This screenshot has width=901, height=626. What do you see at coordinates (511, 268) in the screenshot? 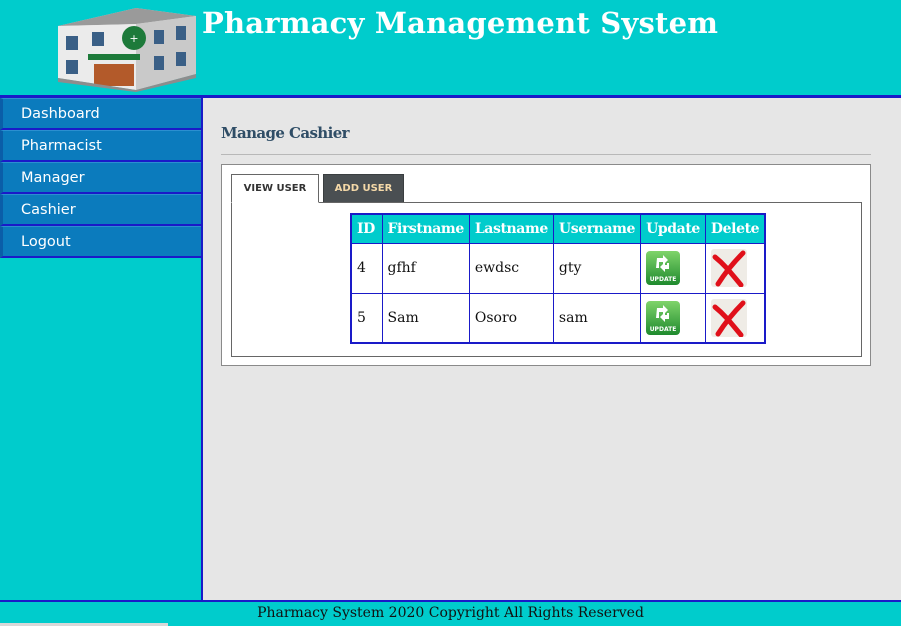
I see `cell-lastname: ewdsc` at bounding box center [511, 268].